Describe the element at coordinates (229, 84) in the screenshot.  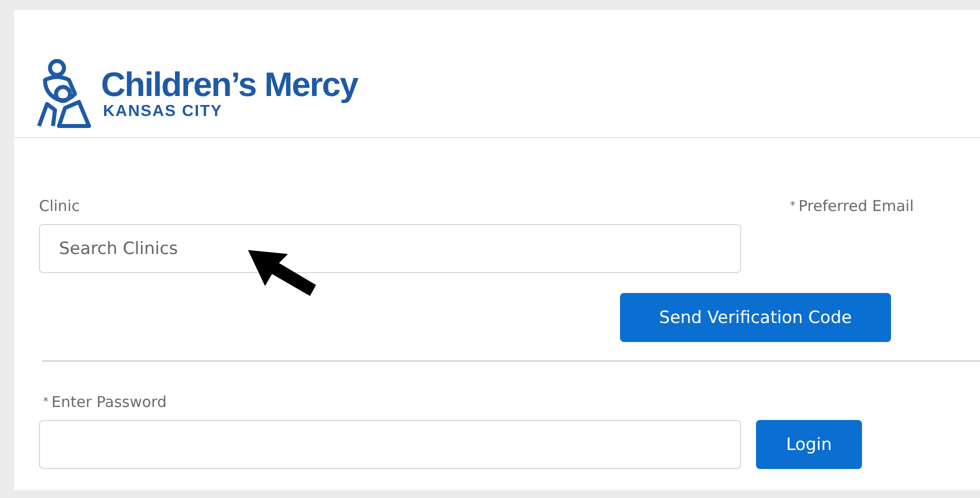
I see `logo-name: Children’s Mercy` at that location.